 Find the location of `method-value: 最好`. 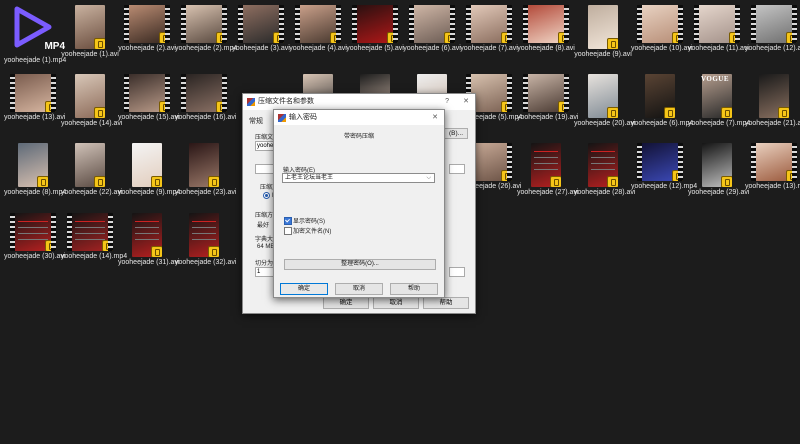

method-value: 最好 is located at coordinates (263, 224).